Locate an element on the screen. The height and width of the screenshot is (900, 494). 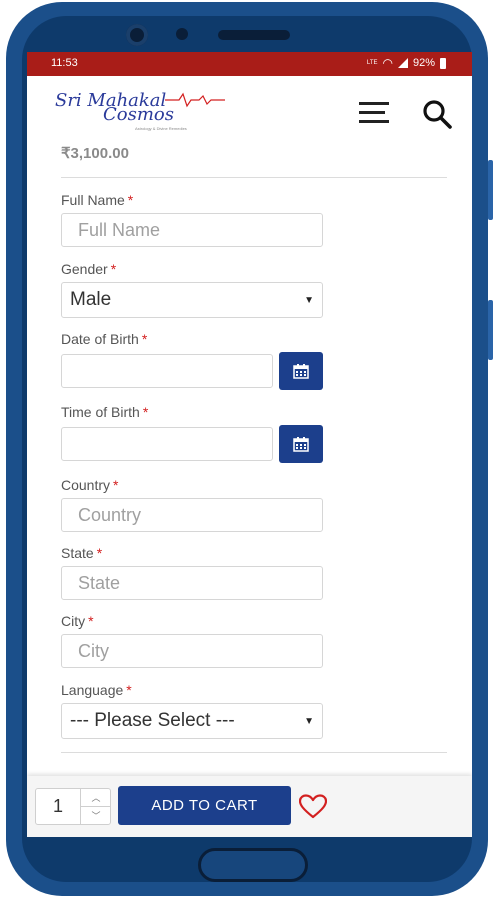
language-select-value: --- Please Select --- is located at coordinates (152, 720).